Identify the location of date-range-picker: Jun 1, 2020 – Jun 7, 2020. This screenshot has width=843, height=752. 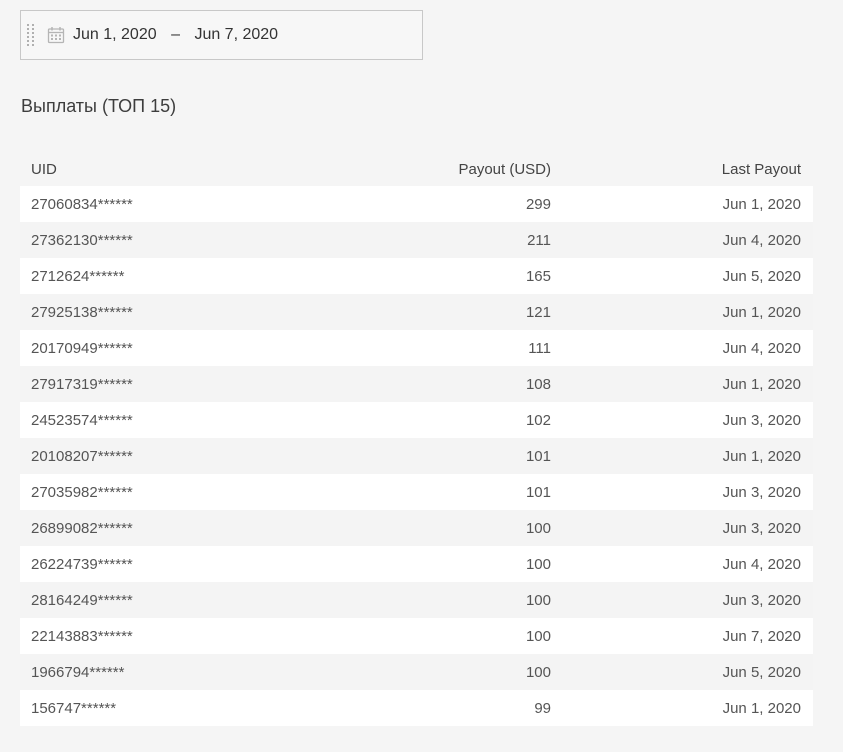
(221, 35).